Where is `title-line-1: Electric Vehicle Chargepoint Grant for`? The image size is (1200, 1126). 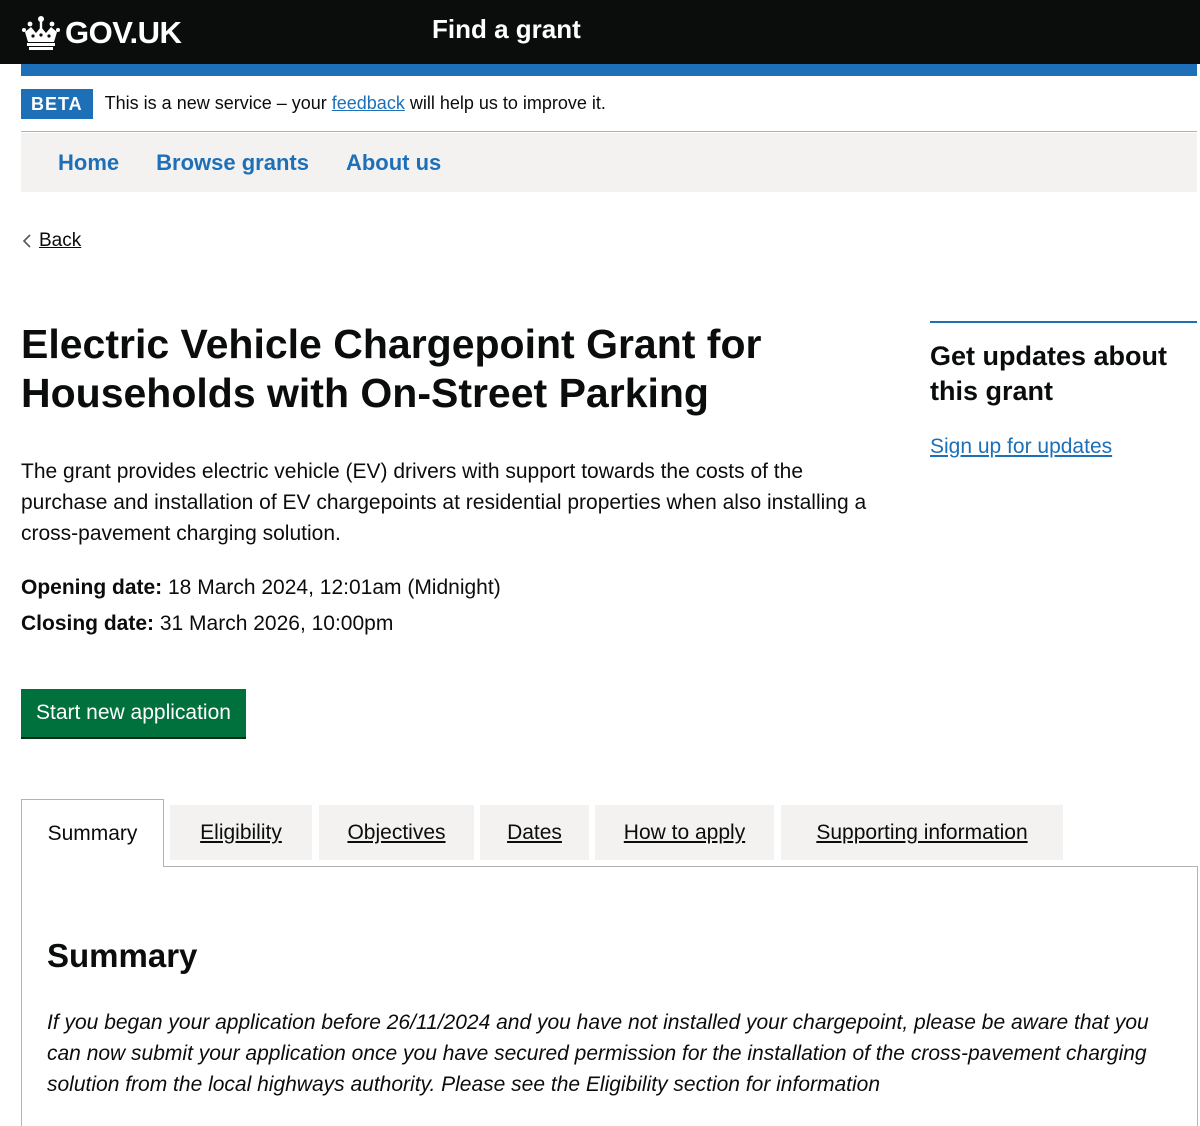 title-line-1: Electric Vehicle Chargepoint Grant for is located at coordinates (391, 344).